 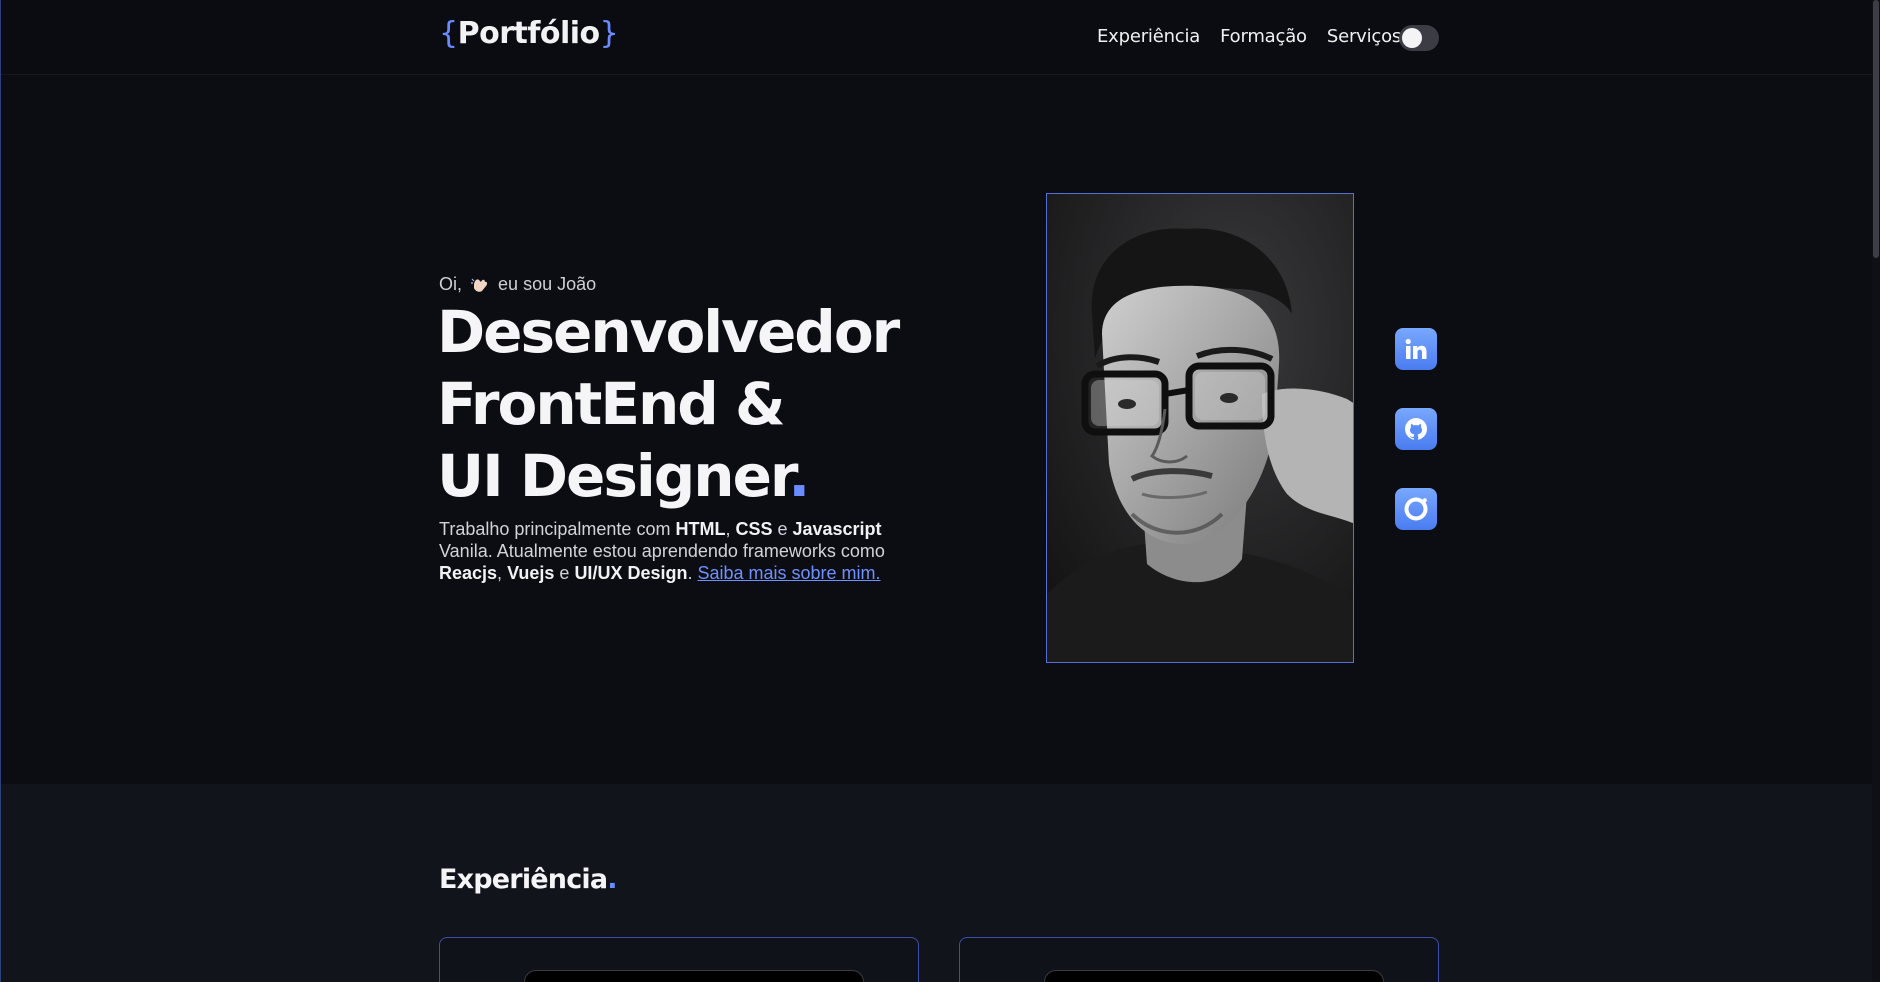 What do you see at coordinates (613, 476) in the screenshot?
I see `headline-line-3: UI Designer` at bounding box center [613, 476].